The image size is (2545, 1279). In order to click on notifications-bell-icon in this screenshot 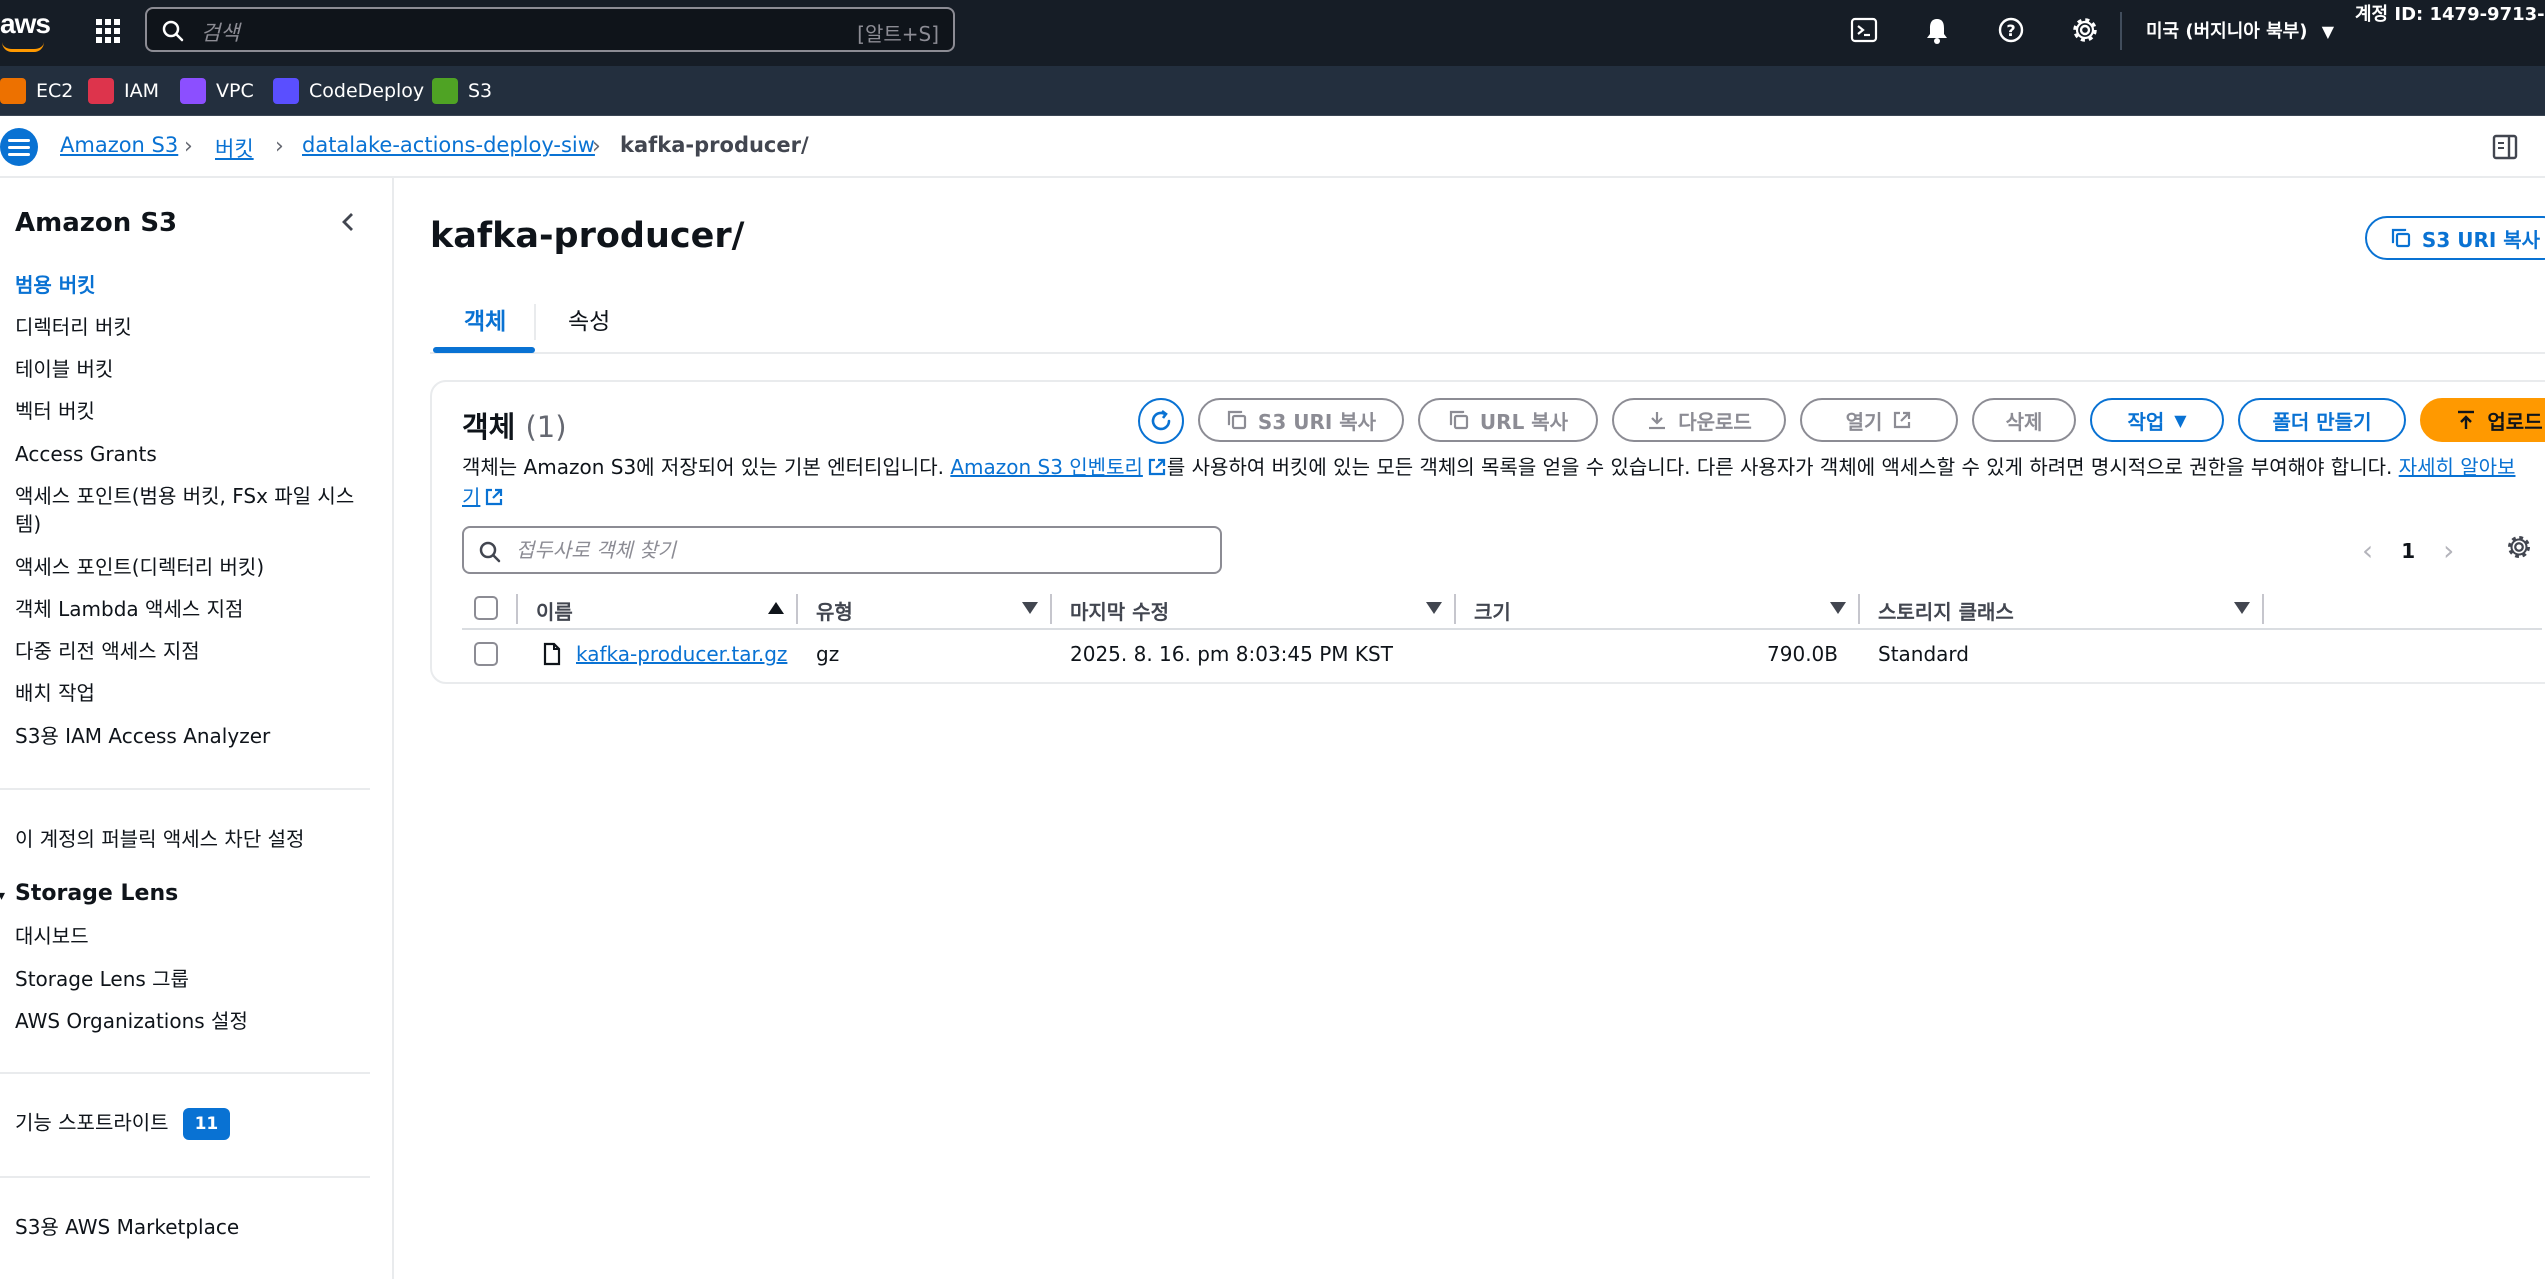, I will do `click(1937, 30)`.